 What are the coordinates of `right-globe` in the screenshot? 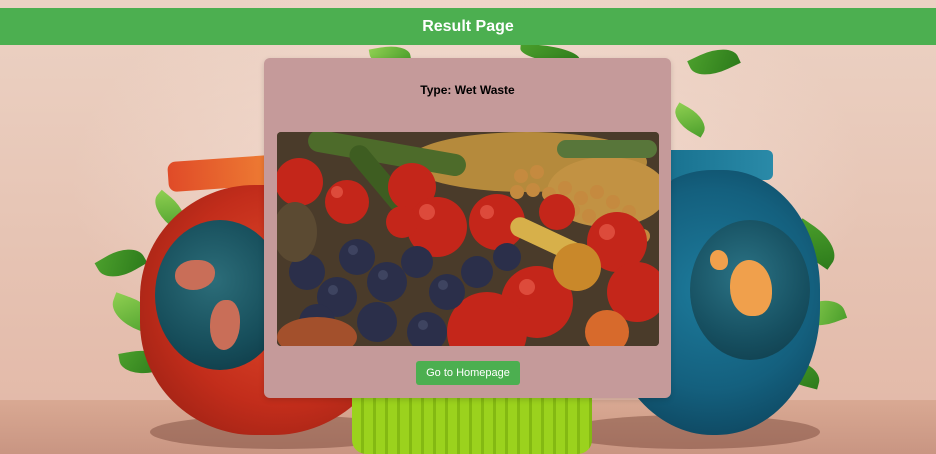 It's located at (750, 290).